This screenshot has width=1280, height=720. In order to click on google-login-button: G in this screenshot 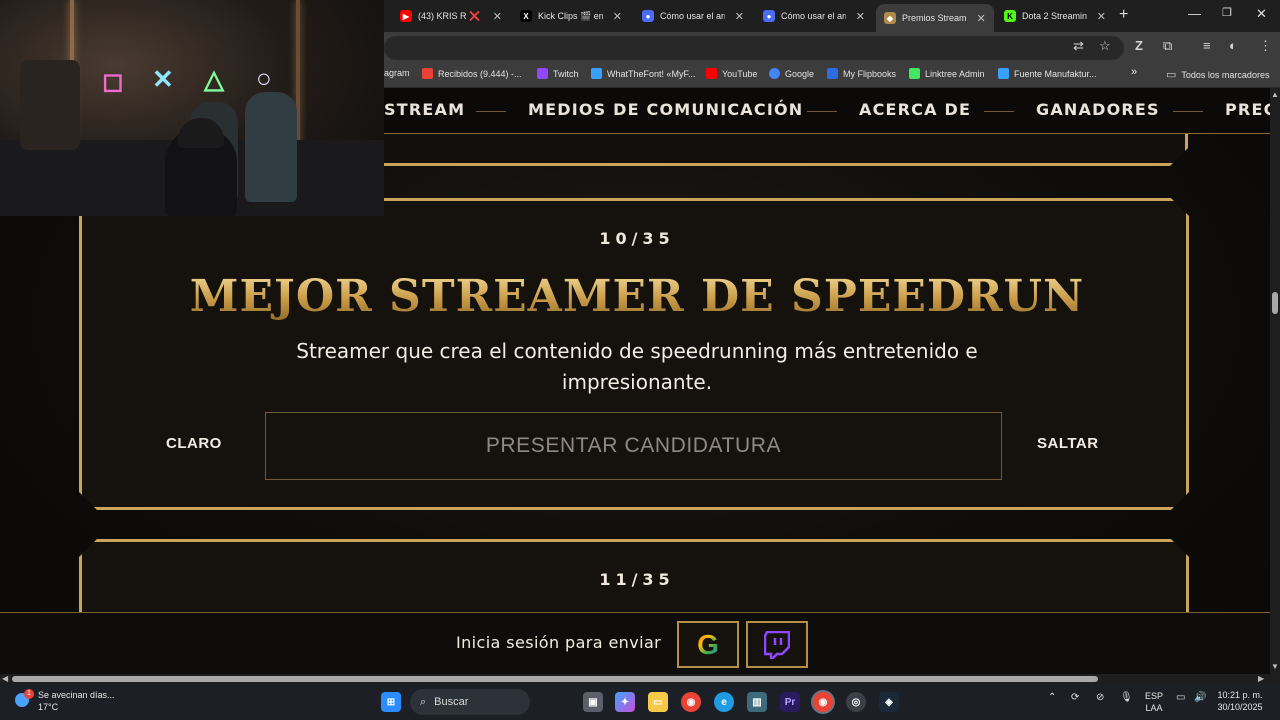, I will do `click(708, 644)`.